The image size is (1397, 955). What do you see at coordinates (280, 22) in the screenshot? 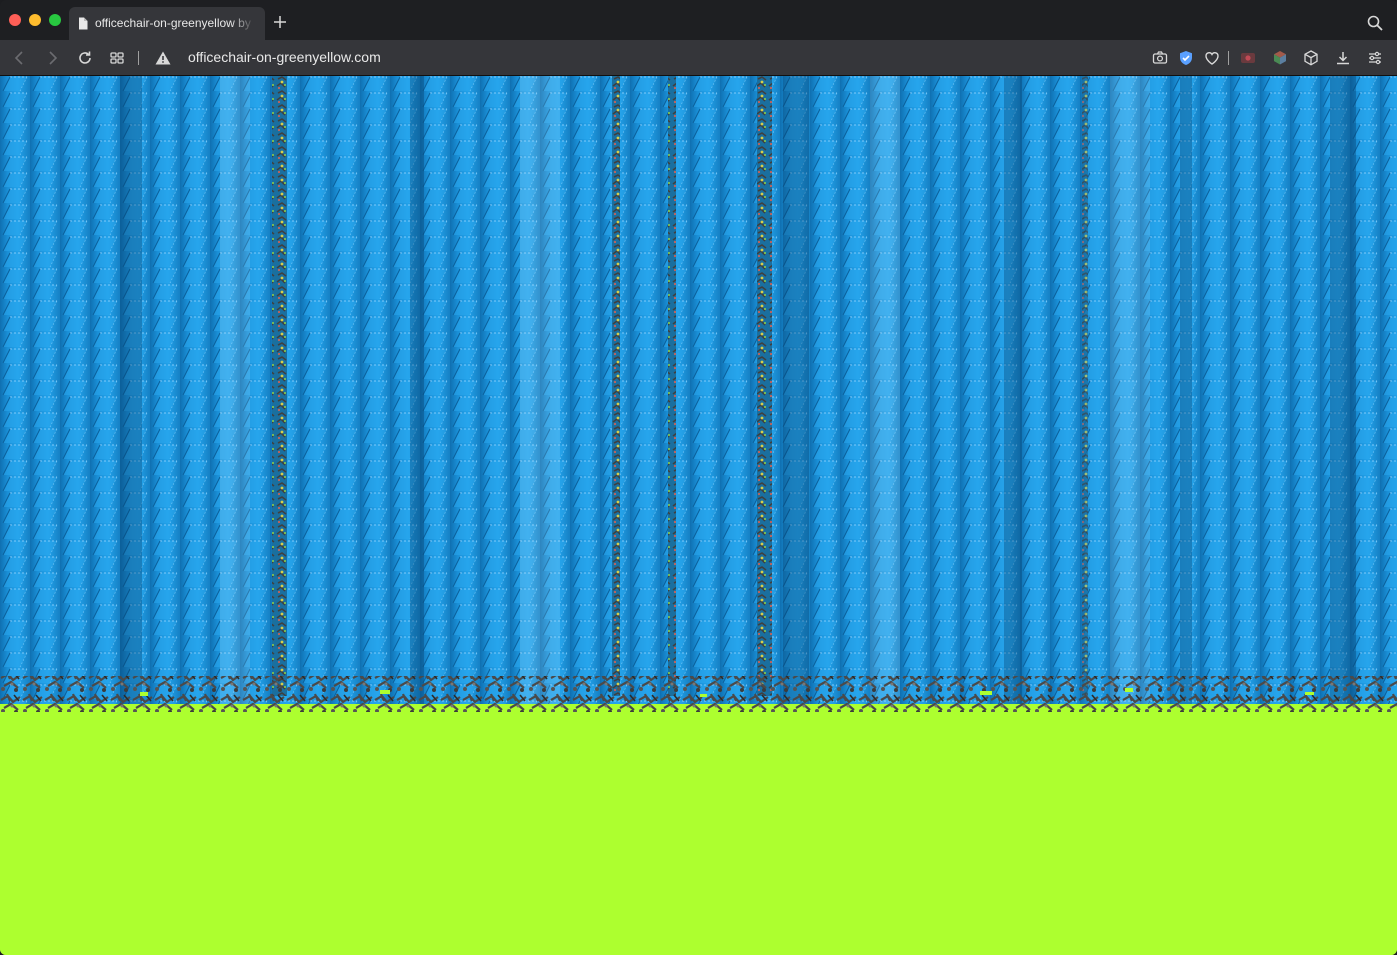
I see `plus-icon` at bounding box center [280, 22].